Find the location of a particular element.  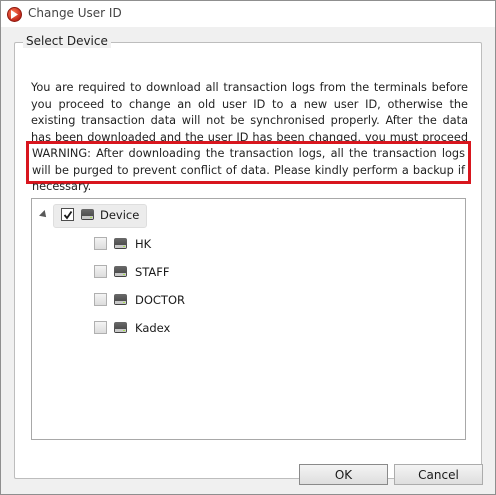

group-legend: Select Device is located at coordinates (67, 41).